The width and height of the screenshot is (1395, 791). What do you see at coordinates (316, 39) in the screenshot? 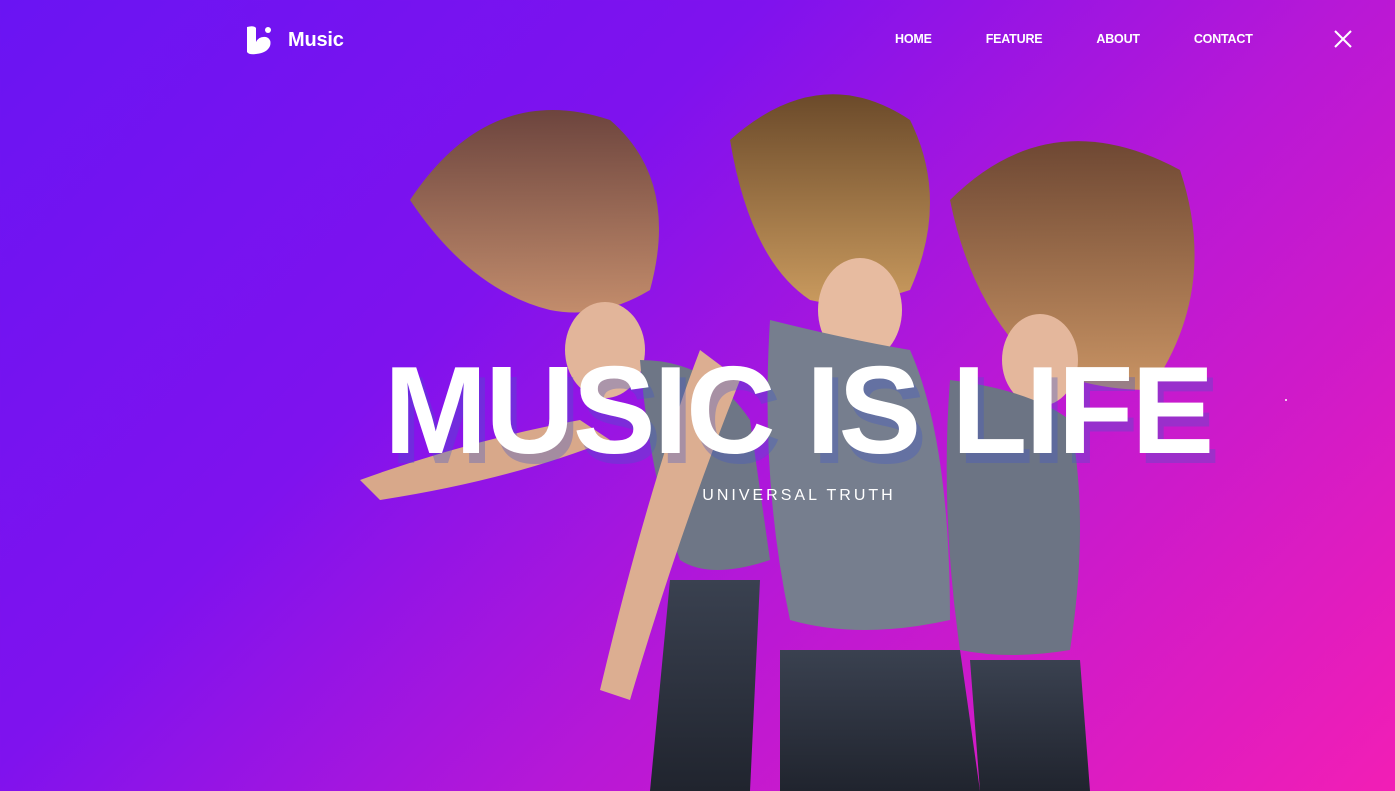
I see `brand-name: Music` at bounding box center [316, 39].